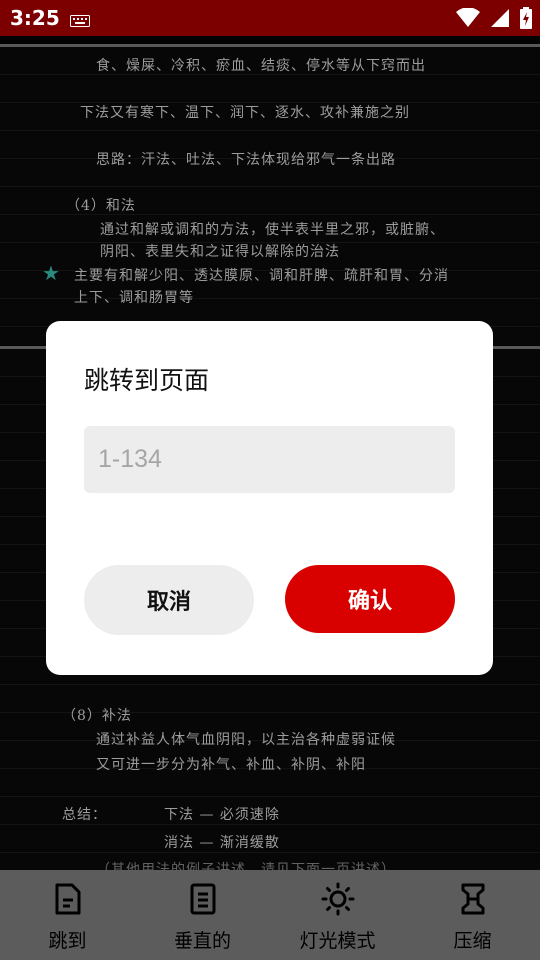 The image size is (540, 960). What do you see at coordinates (270, 18) in the screenshot?
I see `status-bar: 3:25` at bounding box center [270, 18].